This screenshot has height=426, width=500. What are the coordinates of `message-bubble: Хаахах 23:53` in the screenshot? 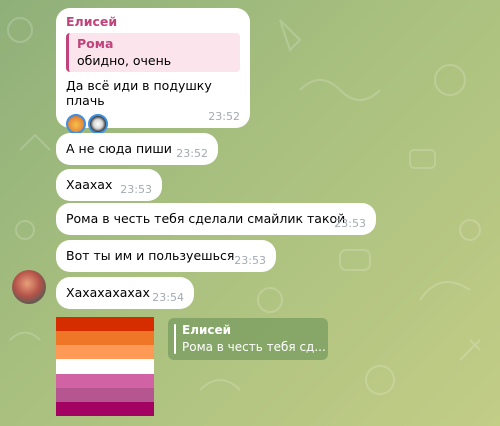 It's located at (109, 185).